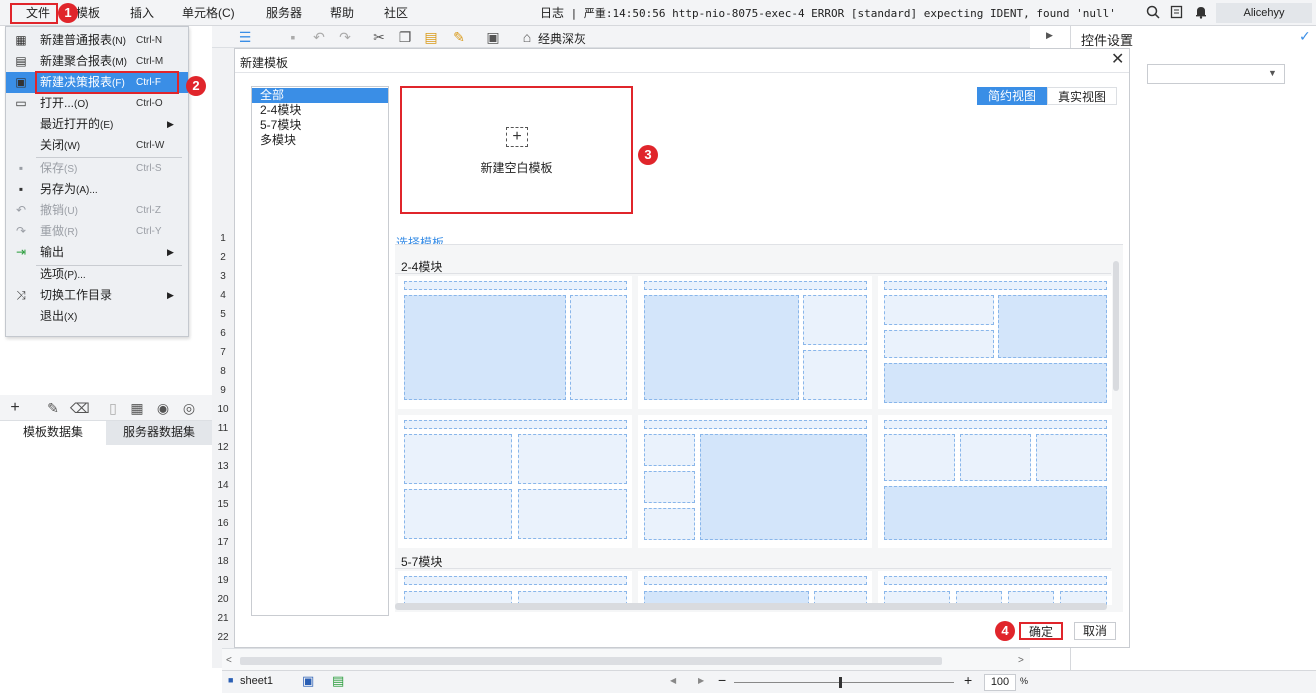  Describe the element at coordinates (97, 252) in the screenshot. I see `menu-item-export: ⇥ 输出 ▶` at that location.